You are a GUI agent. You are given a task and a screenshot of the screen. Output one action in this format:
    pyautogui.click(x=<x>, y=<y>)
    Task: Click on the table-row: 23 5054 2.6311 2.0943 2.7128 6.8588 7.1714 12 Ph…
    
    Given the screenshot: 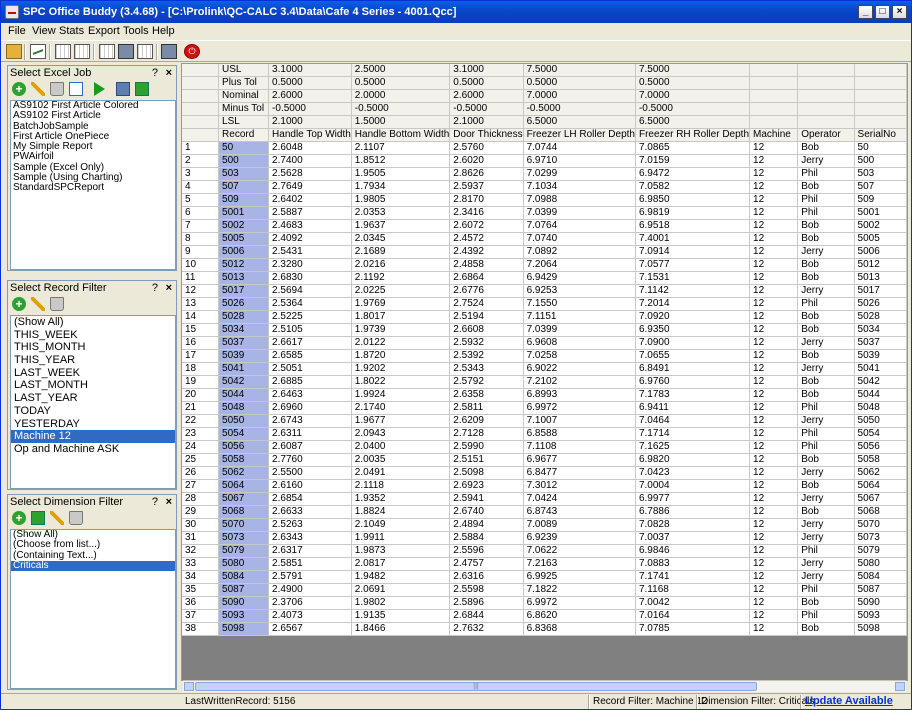 What is the action you would take?
    pyautogui.click(x=544, y=434)
    